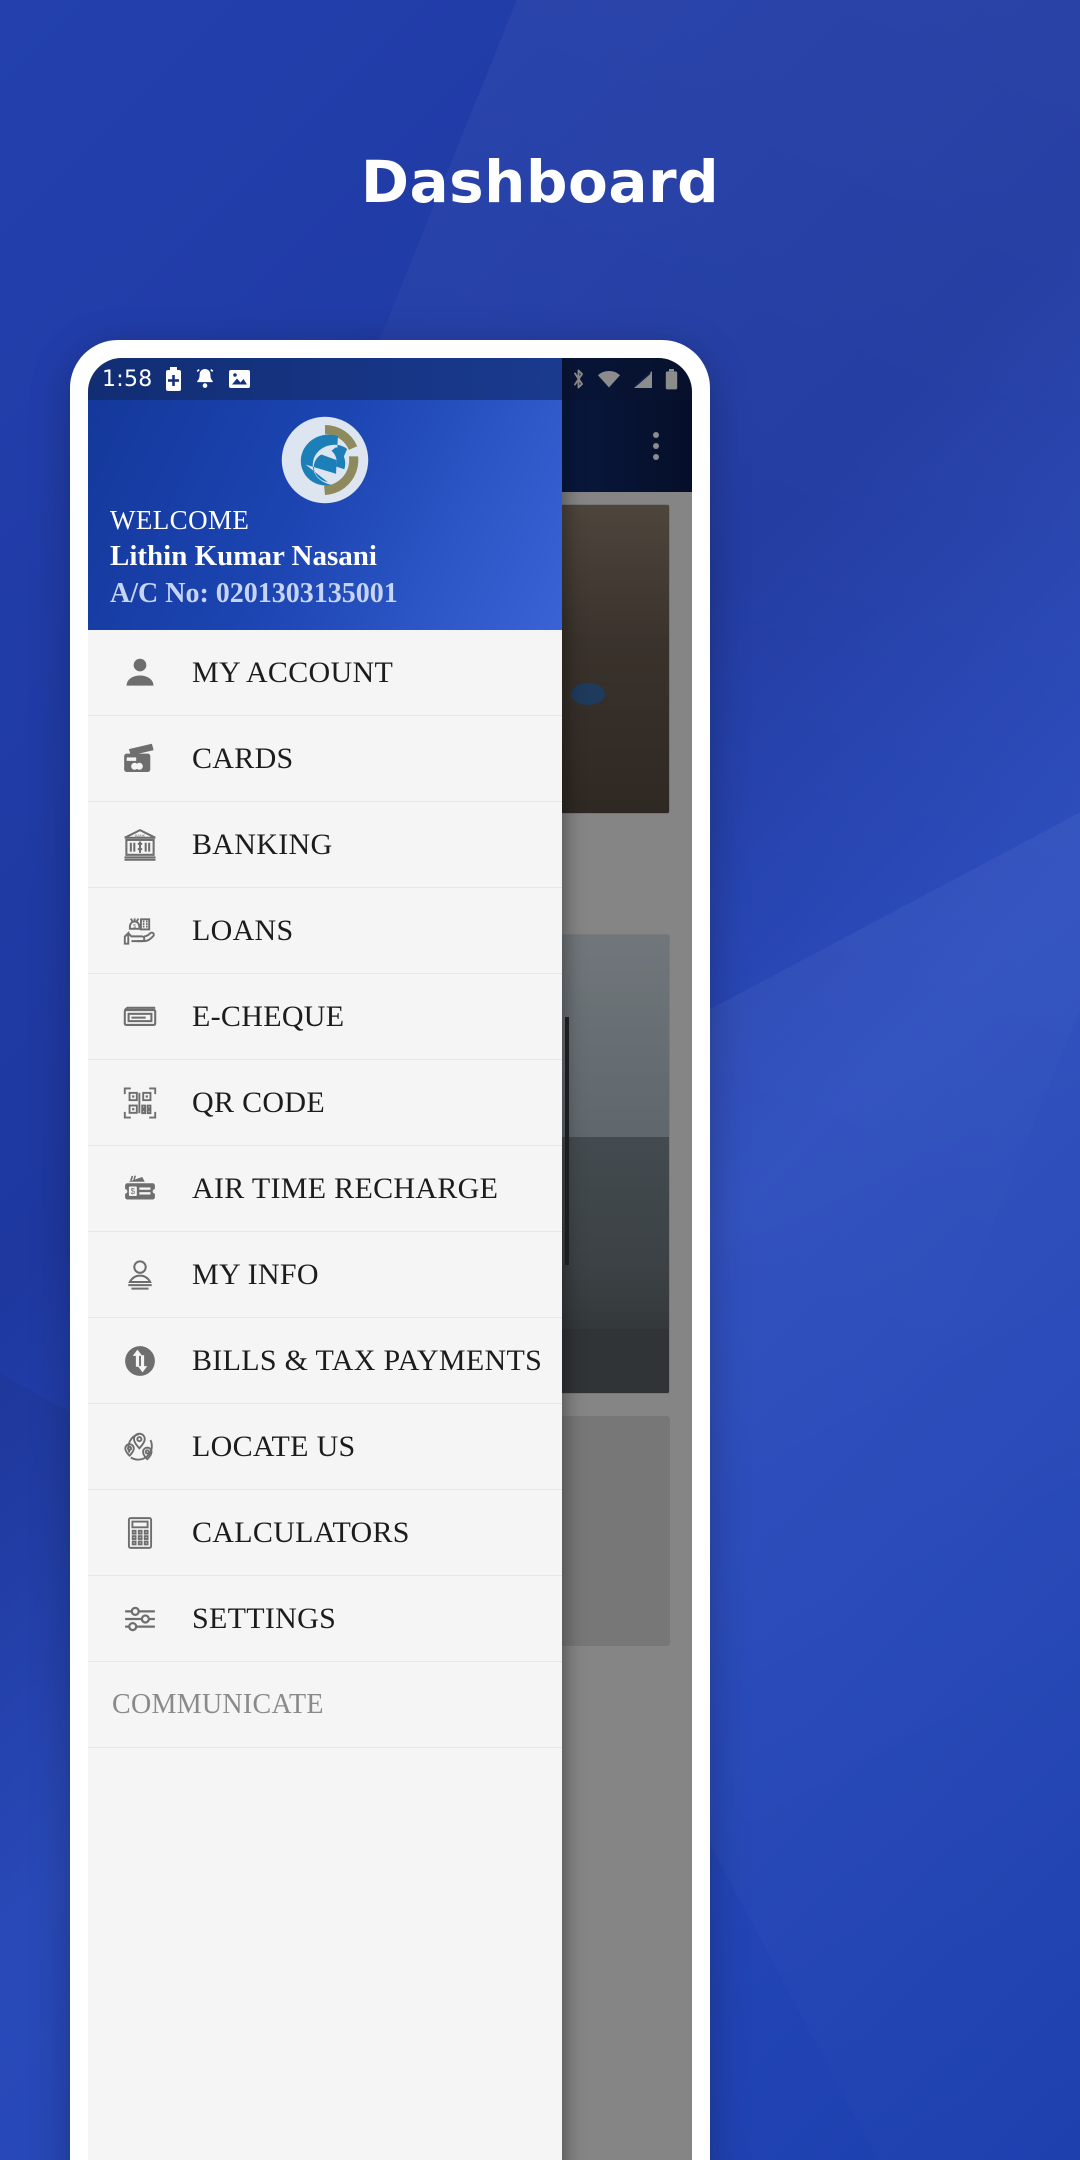 The width and height of the screenshot is (1080, 2160). I want to click on bank-logo, so click(325, 460).